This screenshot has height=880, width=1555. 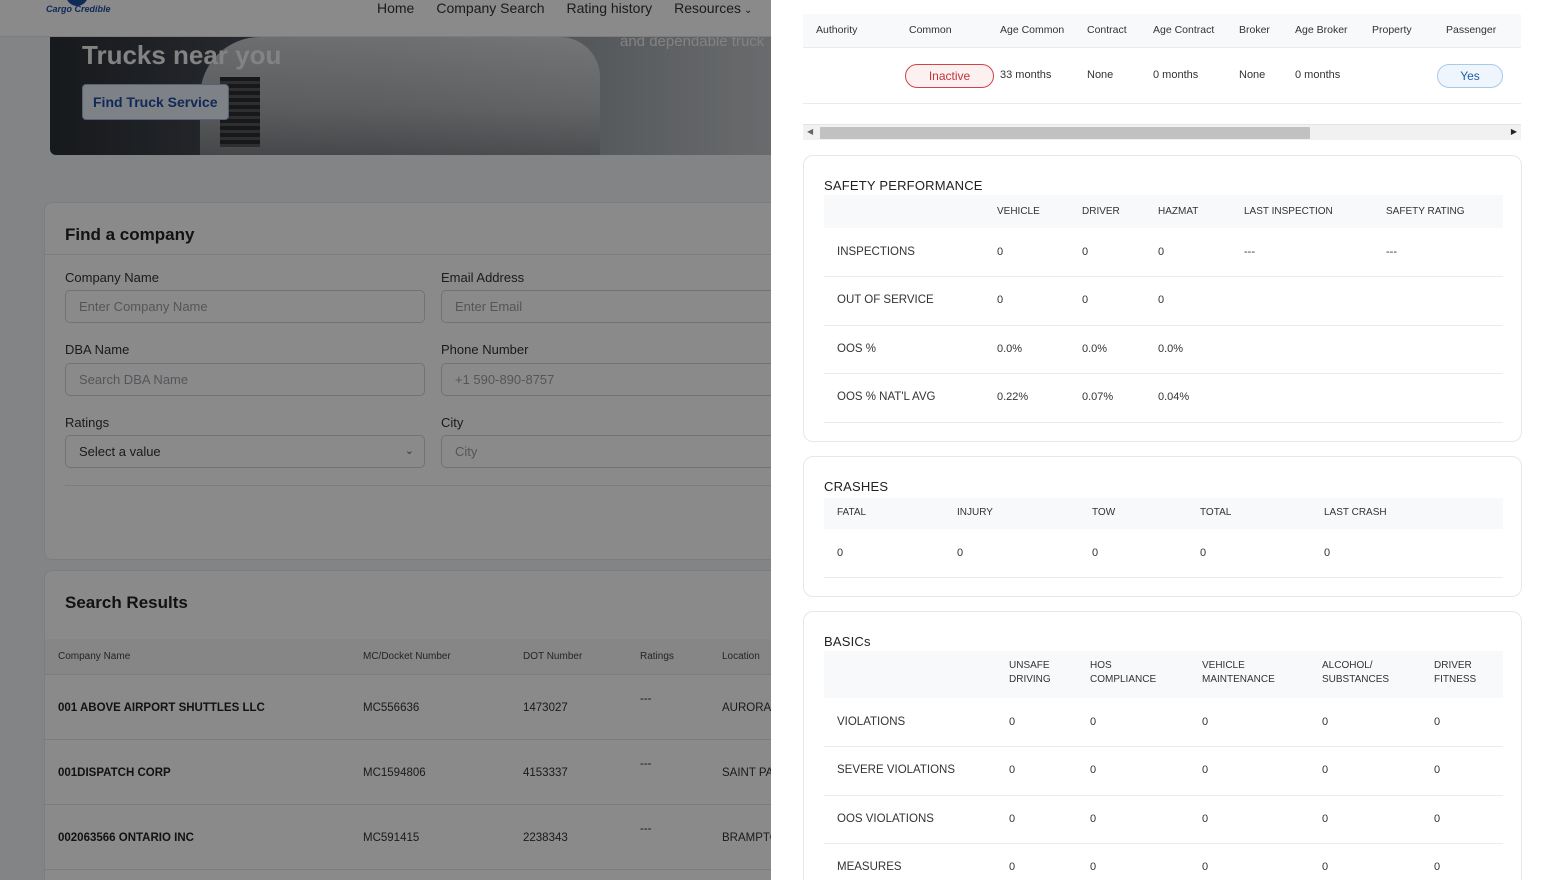 What do you see at coordinates (1123, 673) in the screenshot?
I see `col-hos-compliance: HOS COMPLIANCE` at bounding box center [1123, 673].